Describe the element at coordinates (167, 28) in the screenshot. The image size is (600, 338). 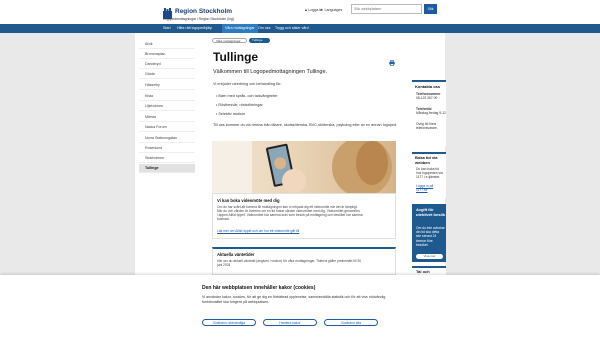
I see `nav-item-start: Start` at that location.